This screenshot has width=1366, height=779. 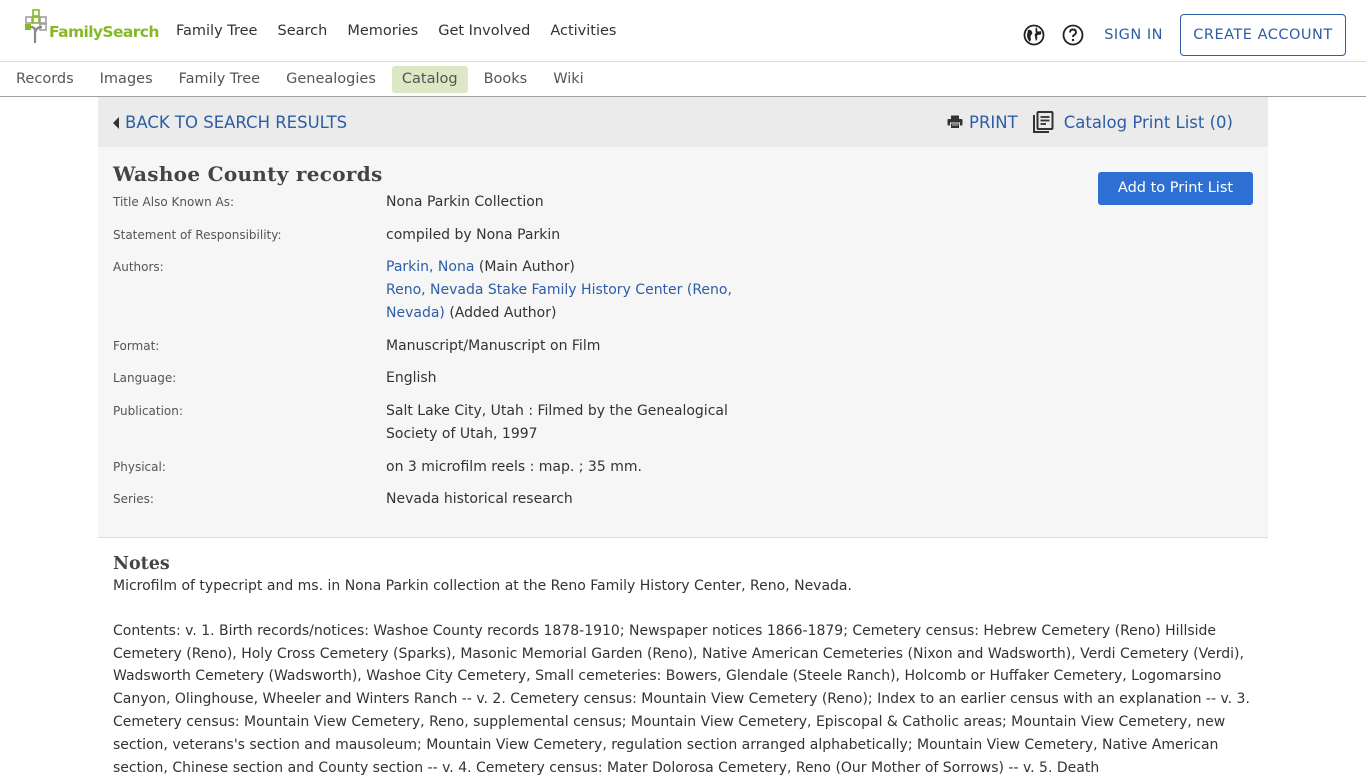 What do you see at coordinates (331, 79) in the screenshot?
I see `subnav-genealogies: Genealogies` at bounding box center [331, 79].